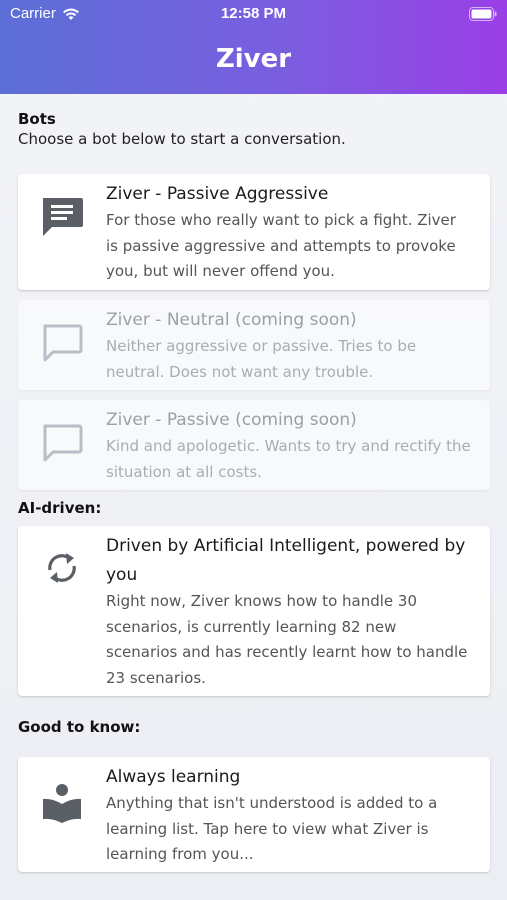  Describe the element at coordinates (60, 508) in the screenshot. I see `ai-section-title: AI-driven:` at that location.